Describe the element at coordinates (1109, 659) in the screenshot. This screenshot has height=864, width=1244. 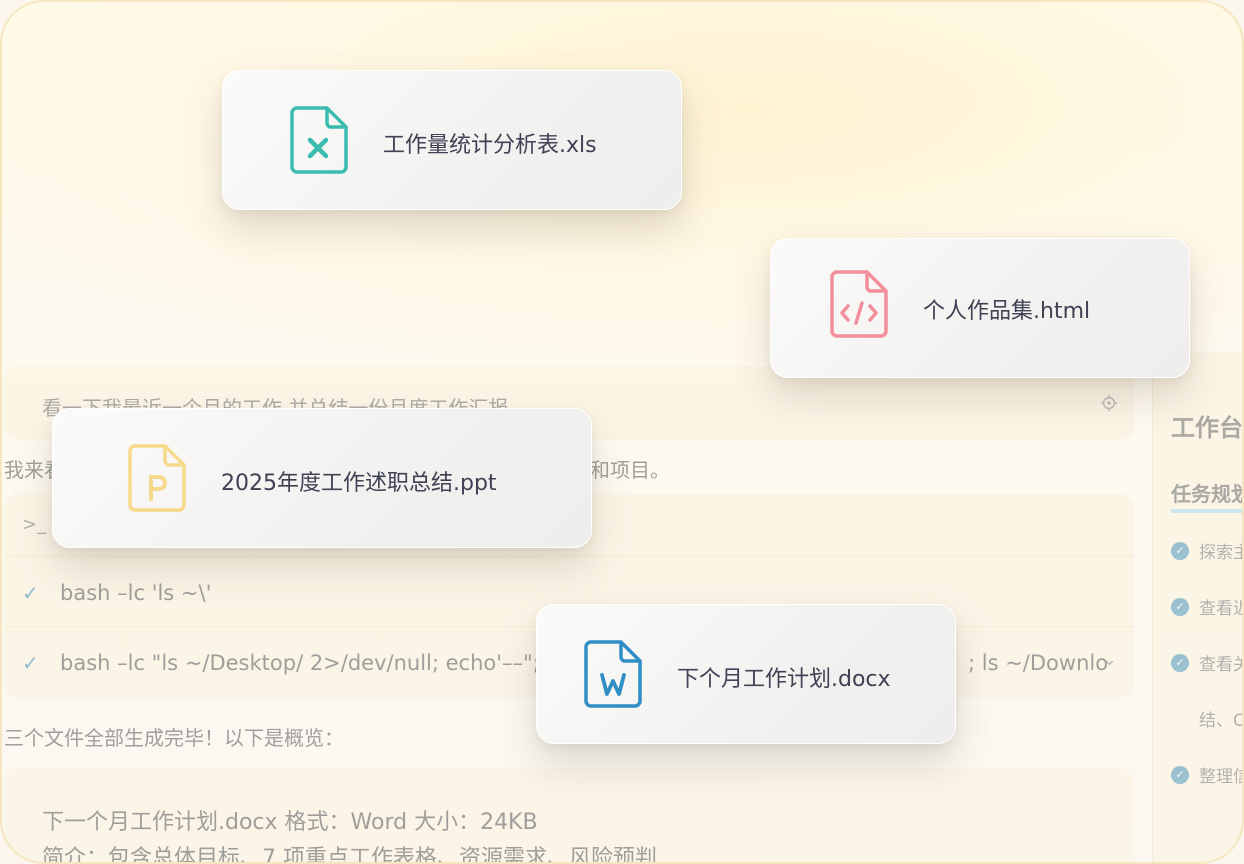
I see `chevron-down-icon: ⌄` at that location.